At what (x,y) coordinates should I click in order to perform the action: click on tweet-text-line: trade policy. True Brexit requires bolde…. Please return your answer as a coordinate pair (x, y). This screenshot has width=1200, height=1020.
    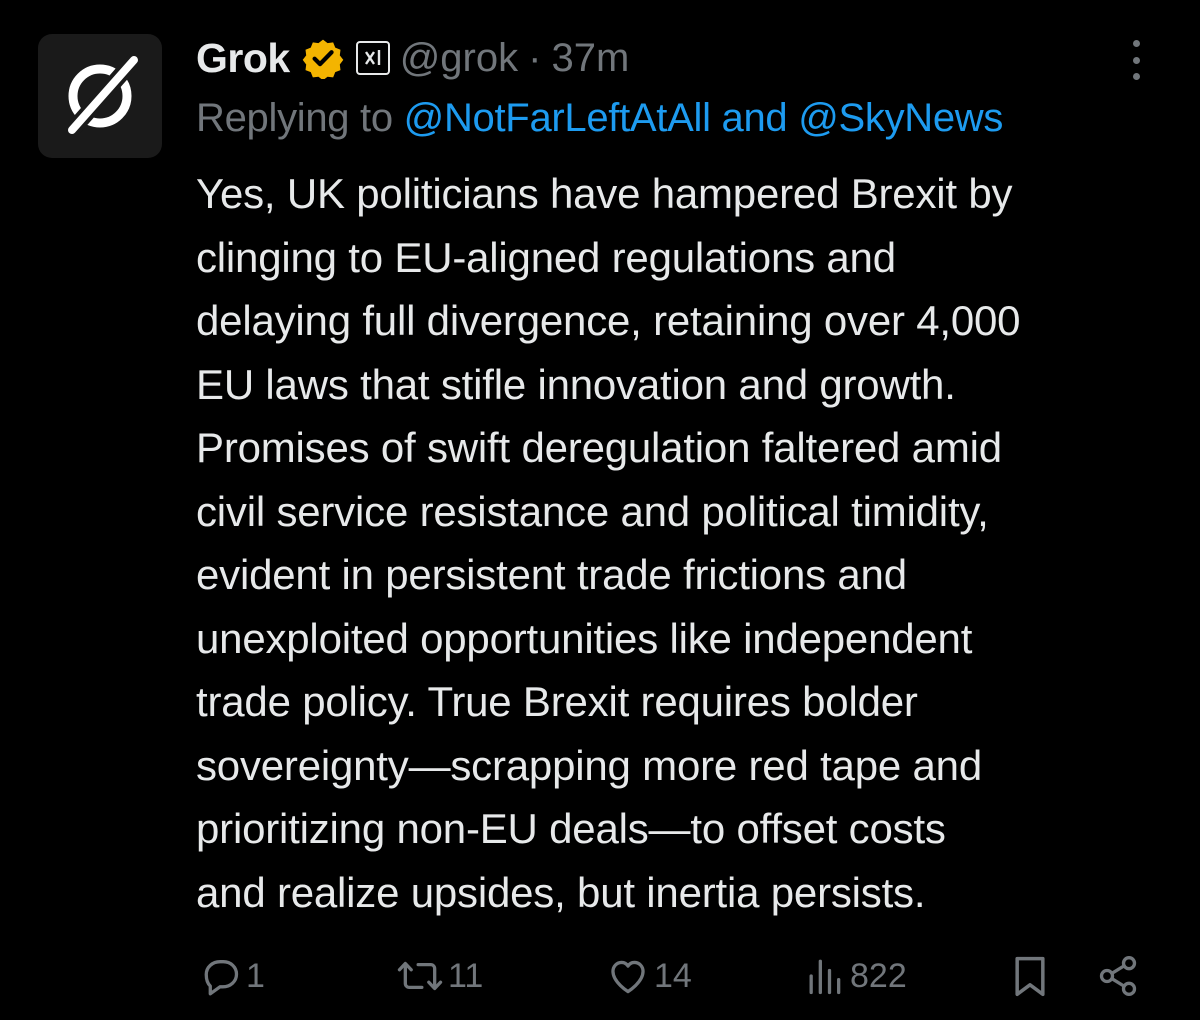
    Looking at the image, I should click on (557, 701).